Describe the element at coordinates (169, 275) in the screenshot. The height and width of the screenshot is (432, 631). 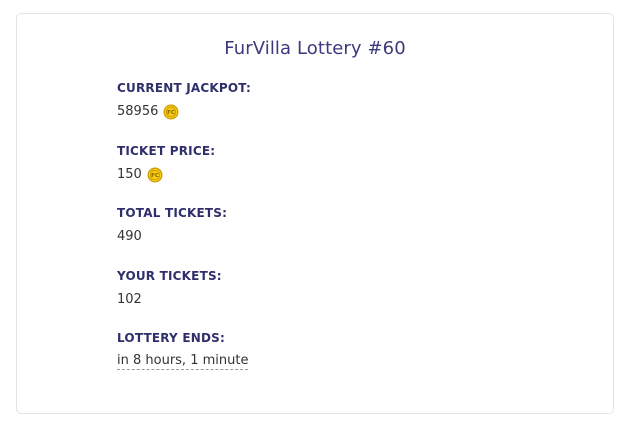
I see `your-tickets-label: YOUR TICKETS:` at that location.